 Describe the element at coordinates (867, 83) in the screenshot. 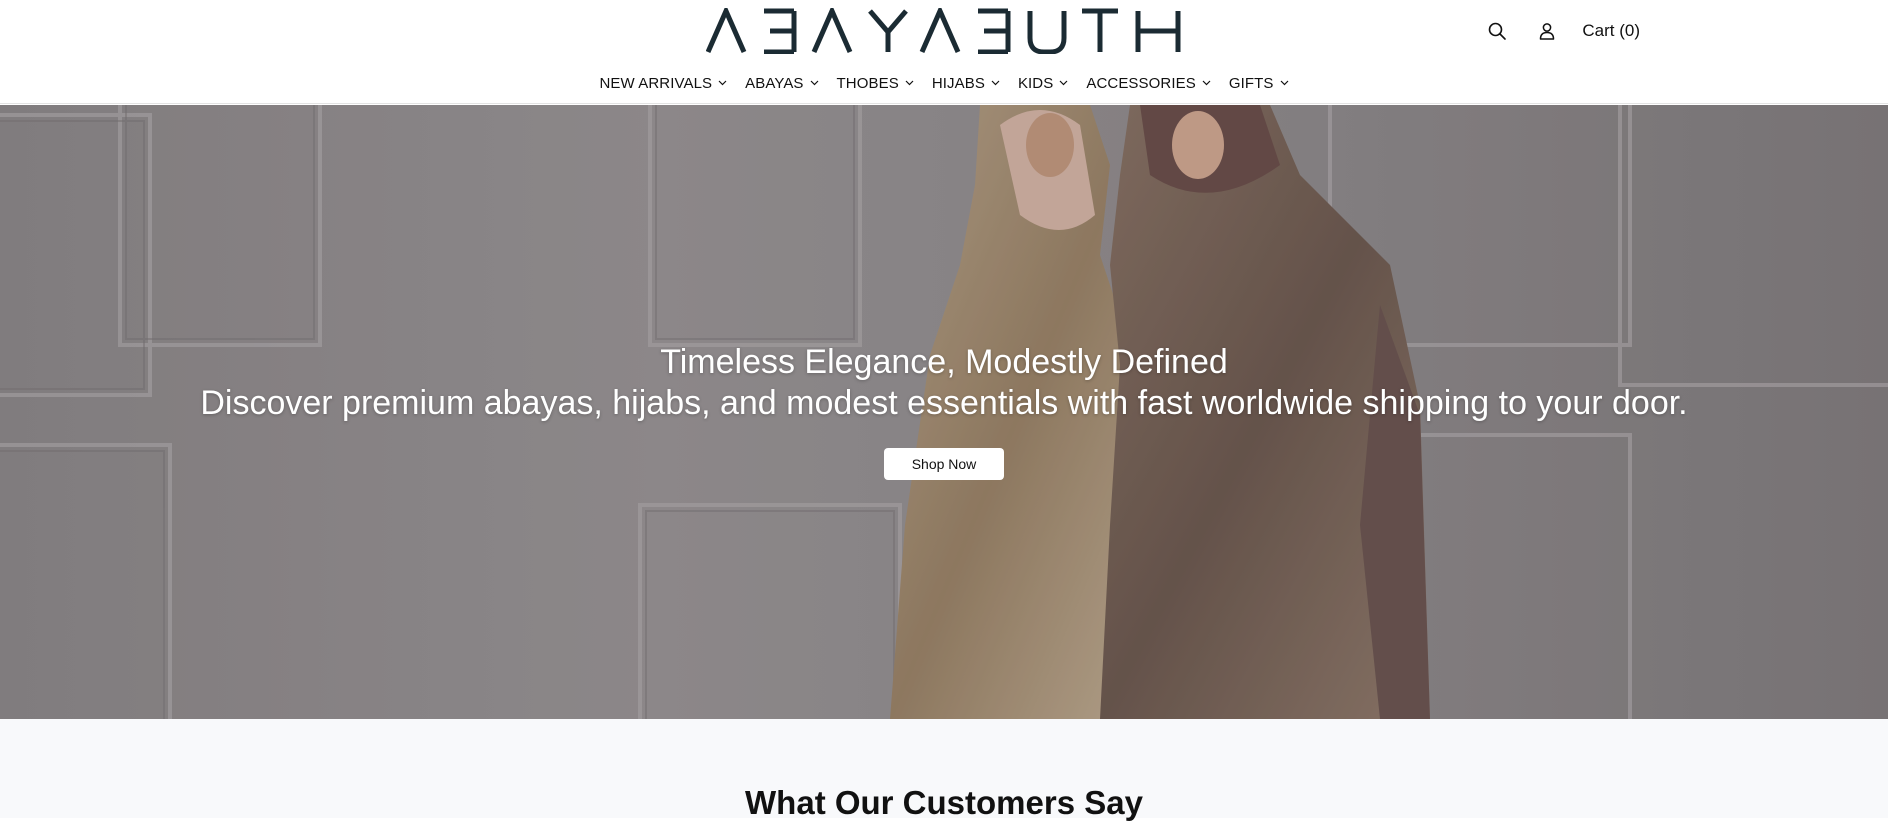

I see `nav-item-label: THOBES` at that location.